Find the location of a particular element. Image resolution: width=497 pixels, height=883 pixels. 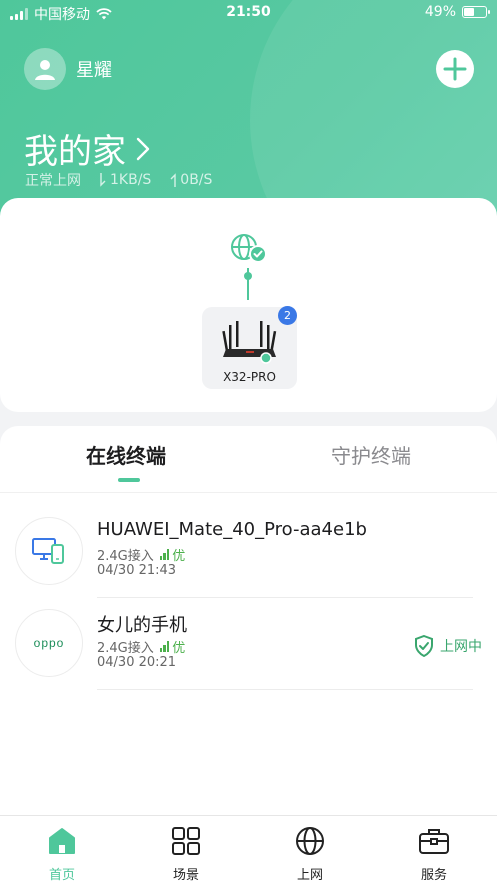

upload-arrow-icon is located at coordinates (173, 180).